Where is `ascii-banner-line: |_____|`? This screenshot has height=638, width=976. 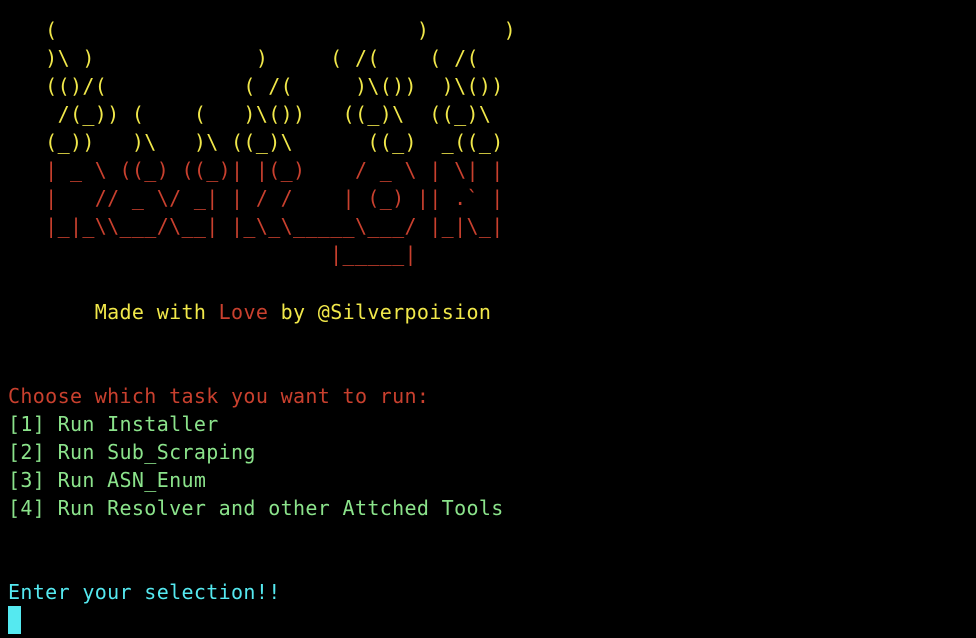
ascii-banner-line: |_____| is located at coordinates (212, 254).